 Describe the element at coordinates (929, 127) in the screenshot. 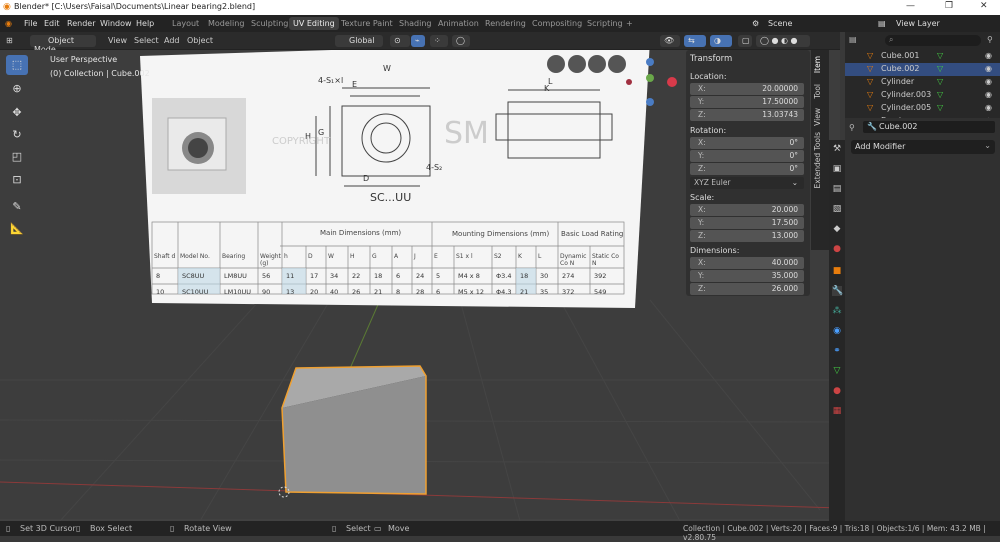

I see `object-name-field: 🔧 Cube.002` at that location.